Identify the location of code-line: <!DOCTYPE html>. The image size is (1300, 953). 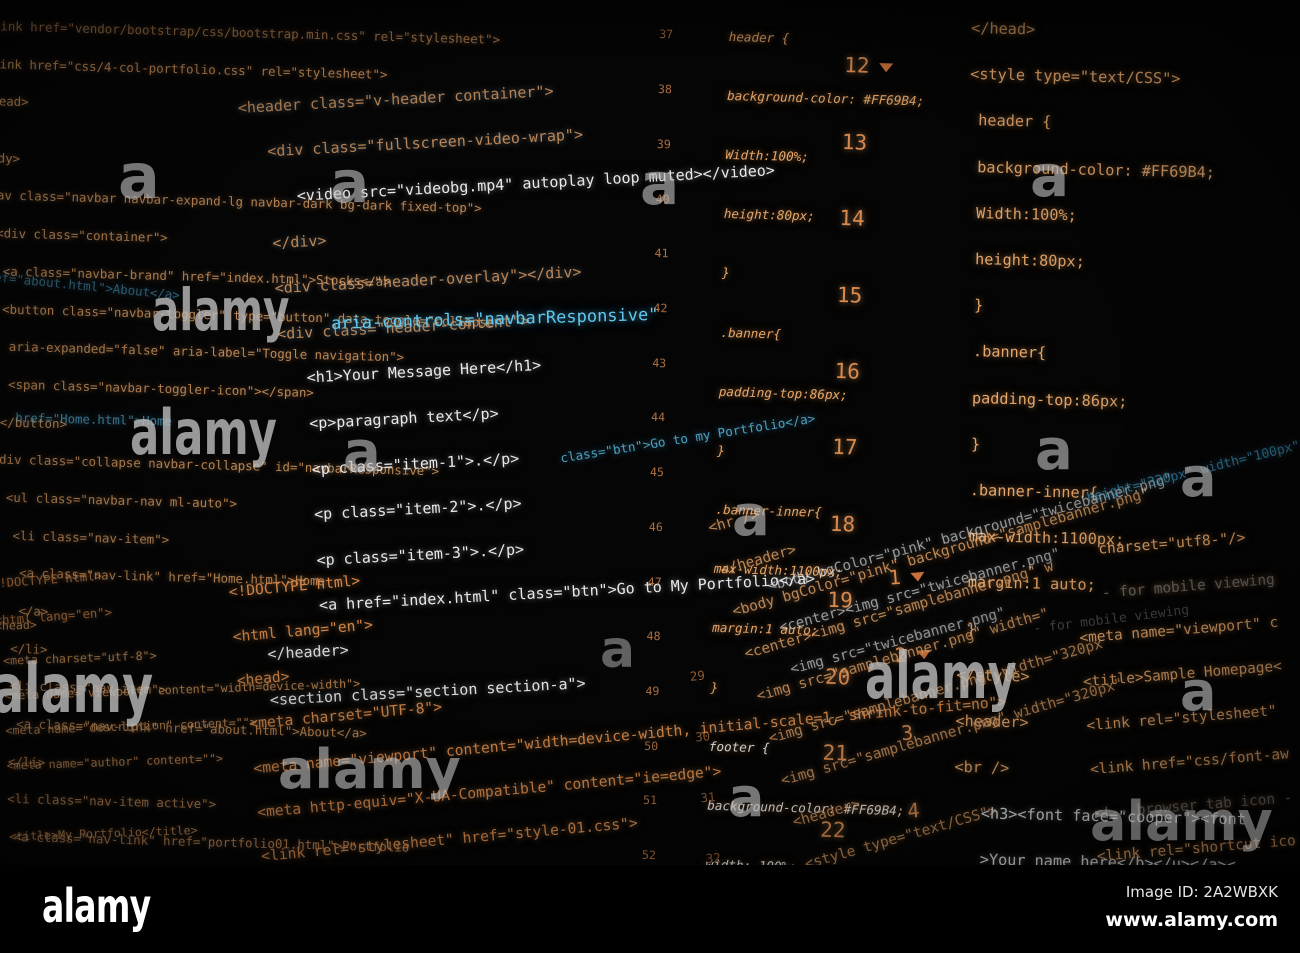
(51, 579).